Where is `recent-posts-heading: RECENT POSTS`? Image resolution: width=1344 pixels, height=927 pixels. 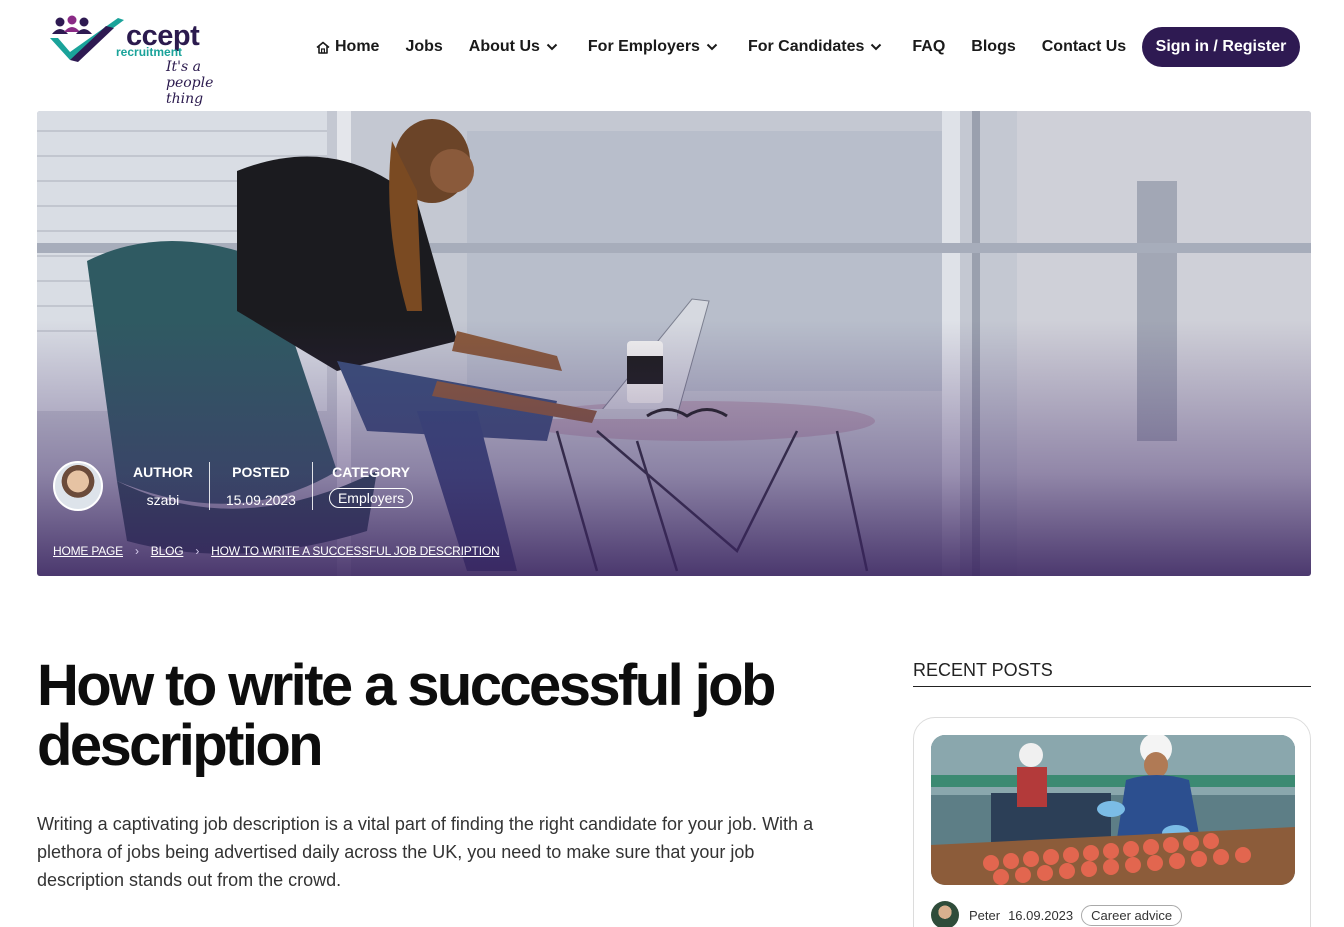
recent-posts-heading: RECENT POSTS is located at coordinates (1112, 673).